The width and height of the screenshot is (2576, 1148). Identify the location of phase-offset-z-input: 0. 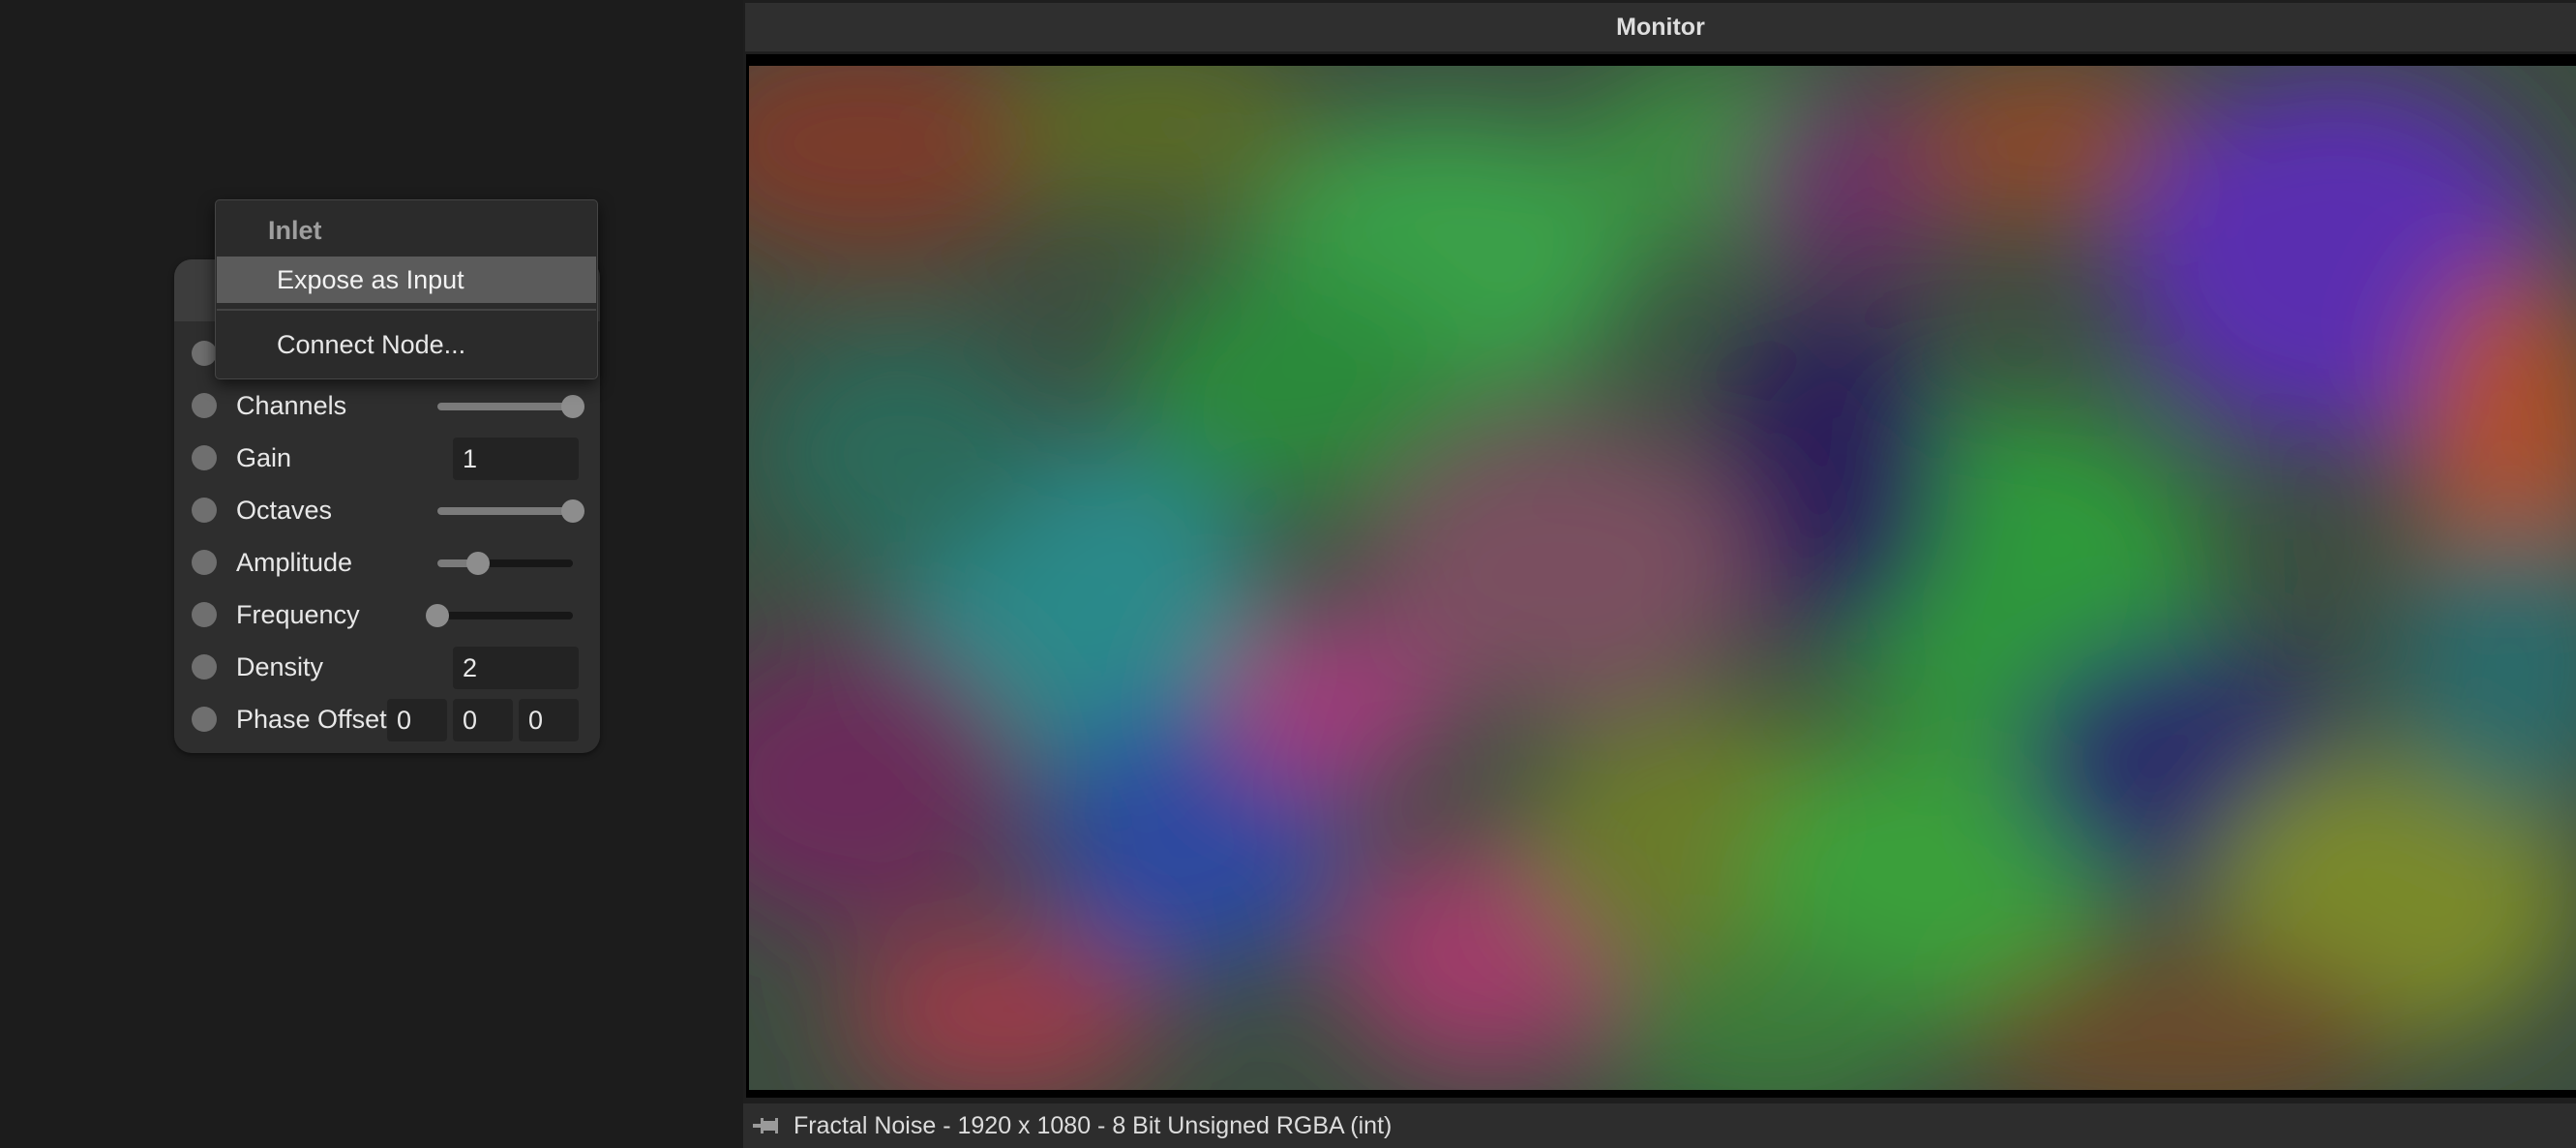
(549, 720).